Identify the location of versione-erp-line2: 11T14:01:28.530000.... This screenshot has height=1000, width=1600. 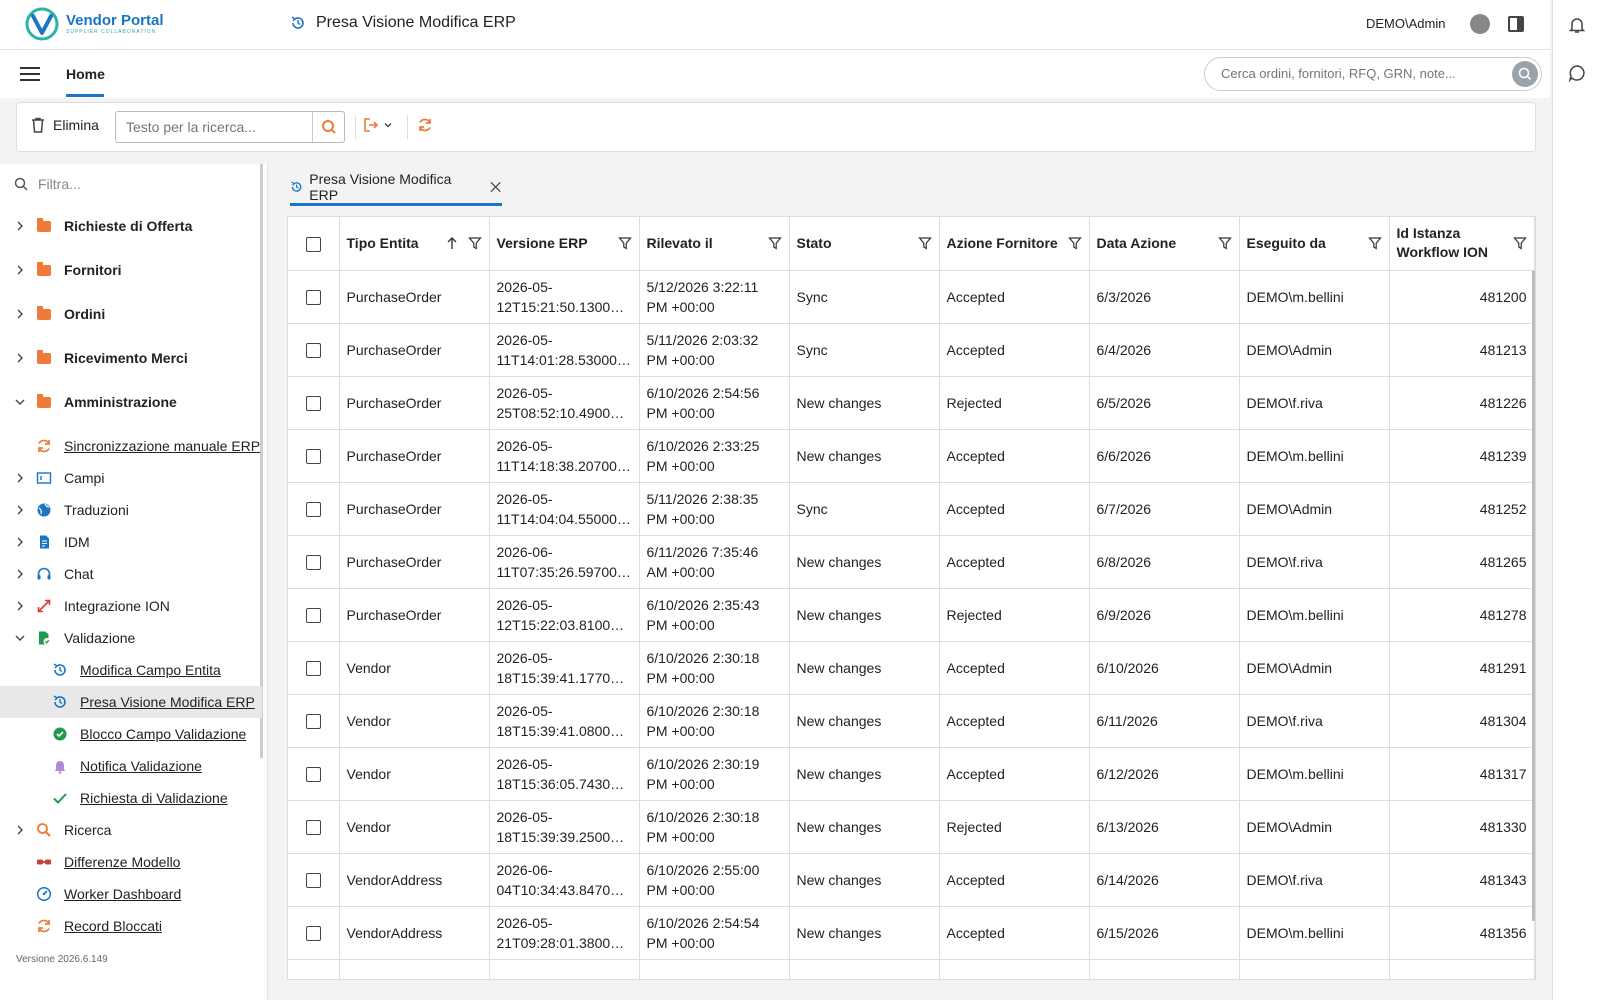
(564, 359).